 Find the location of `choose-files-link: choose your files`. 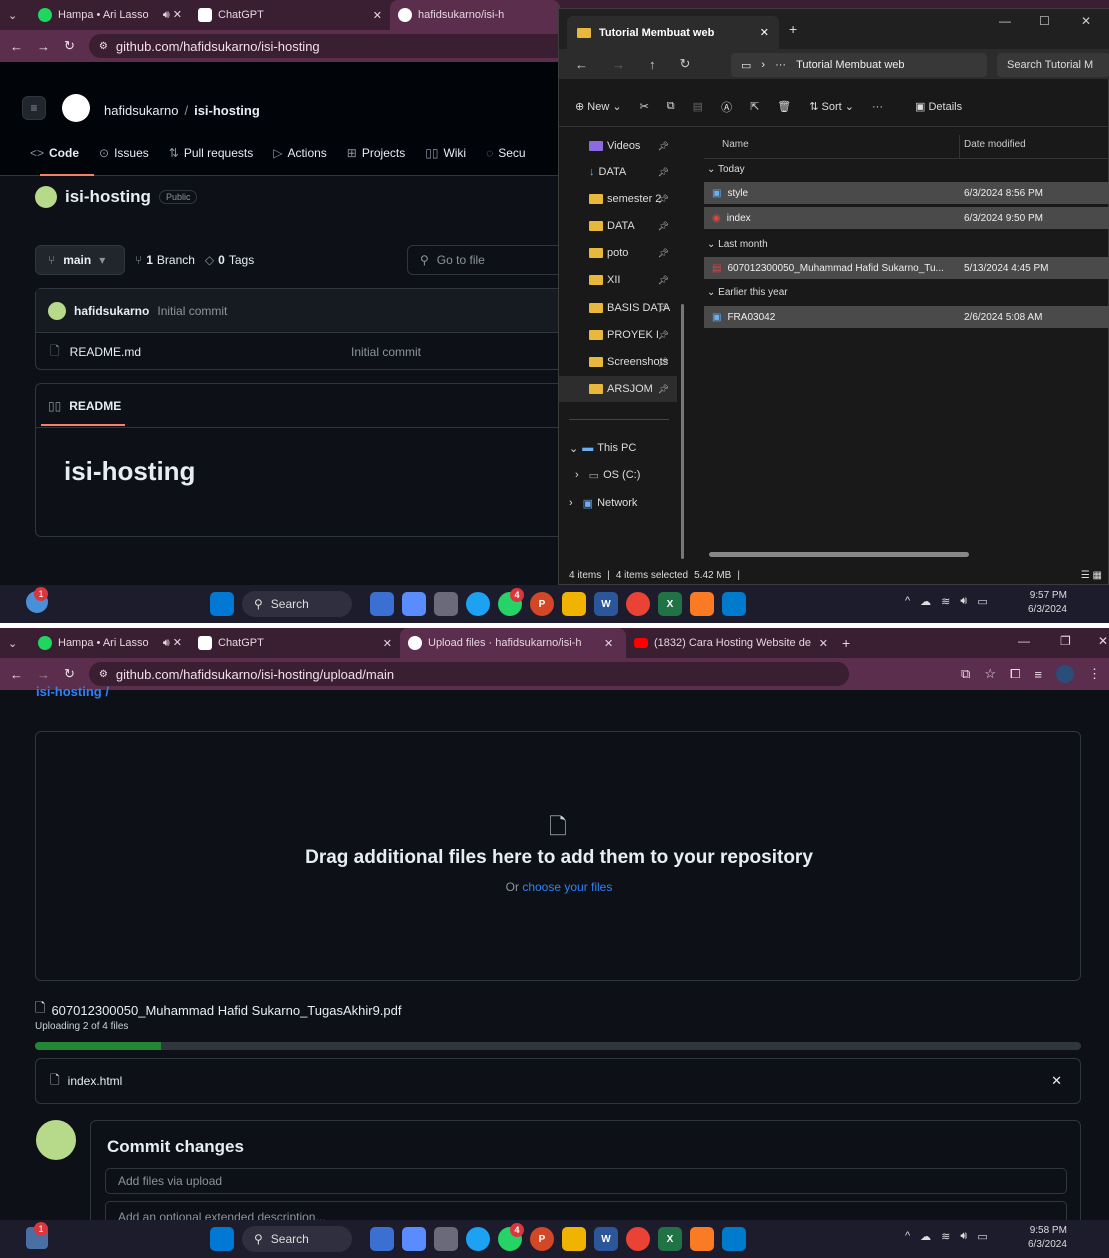

choose-files-link: choose your files is located at coordinates (567, 887).